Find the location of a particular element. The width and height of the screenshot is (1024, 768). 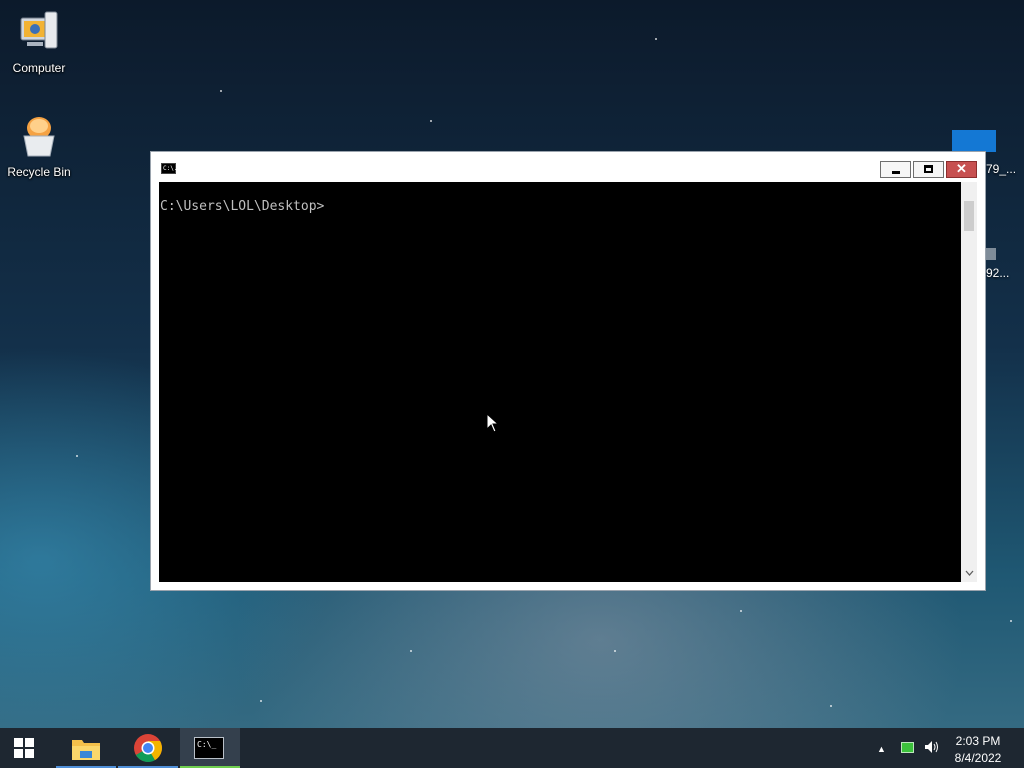

desktop-icon-recycle-bin: Recycle Bin is located at coordinates (39, 146).